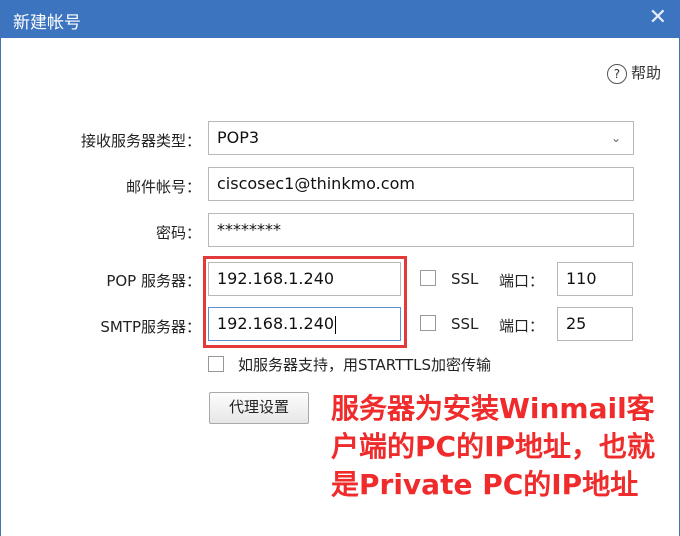 This screenshot has height=536, width=680. Describe the element at coordinates (522, 281) in the screenshot. I see `pop-port-label: 端口：` at that location.